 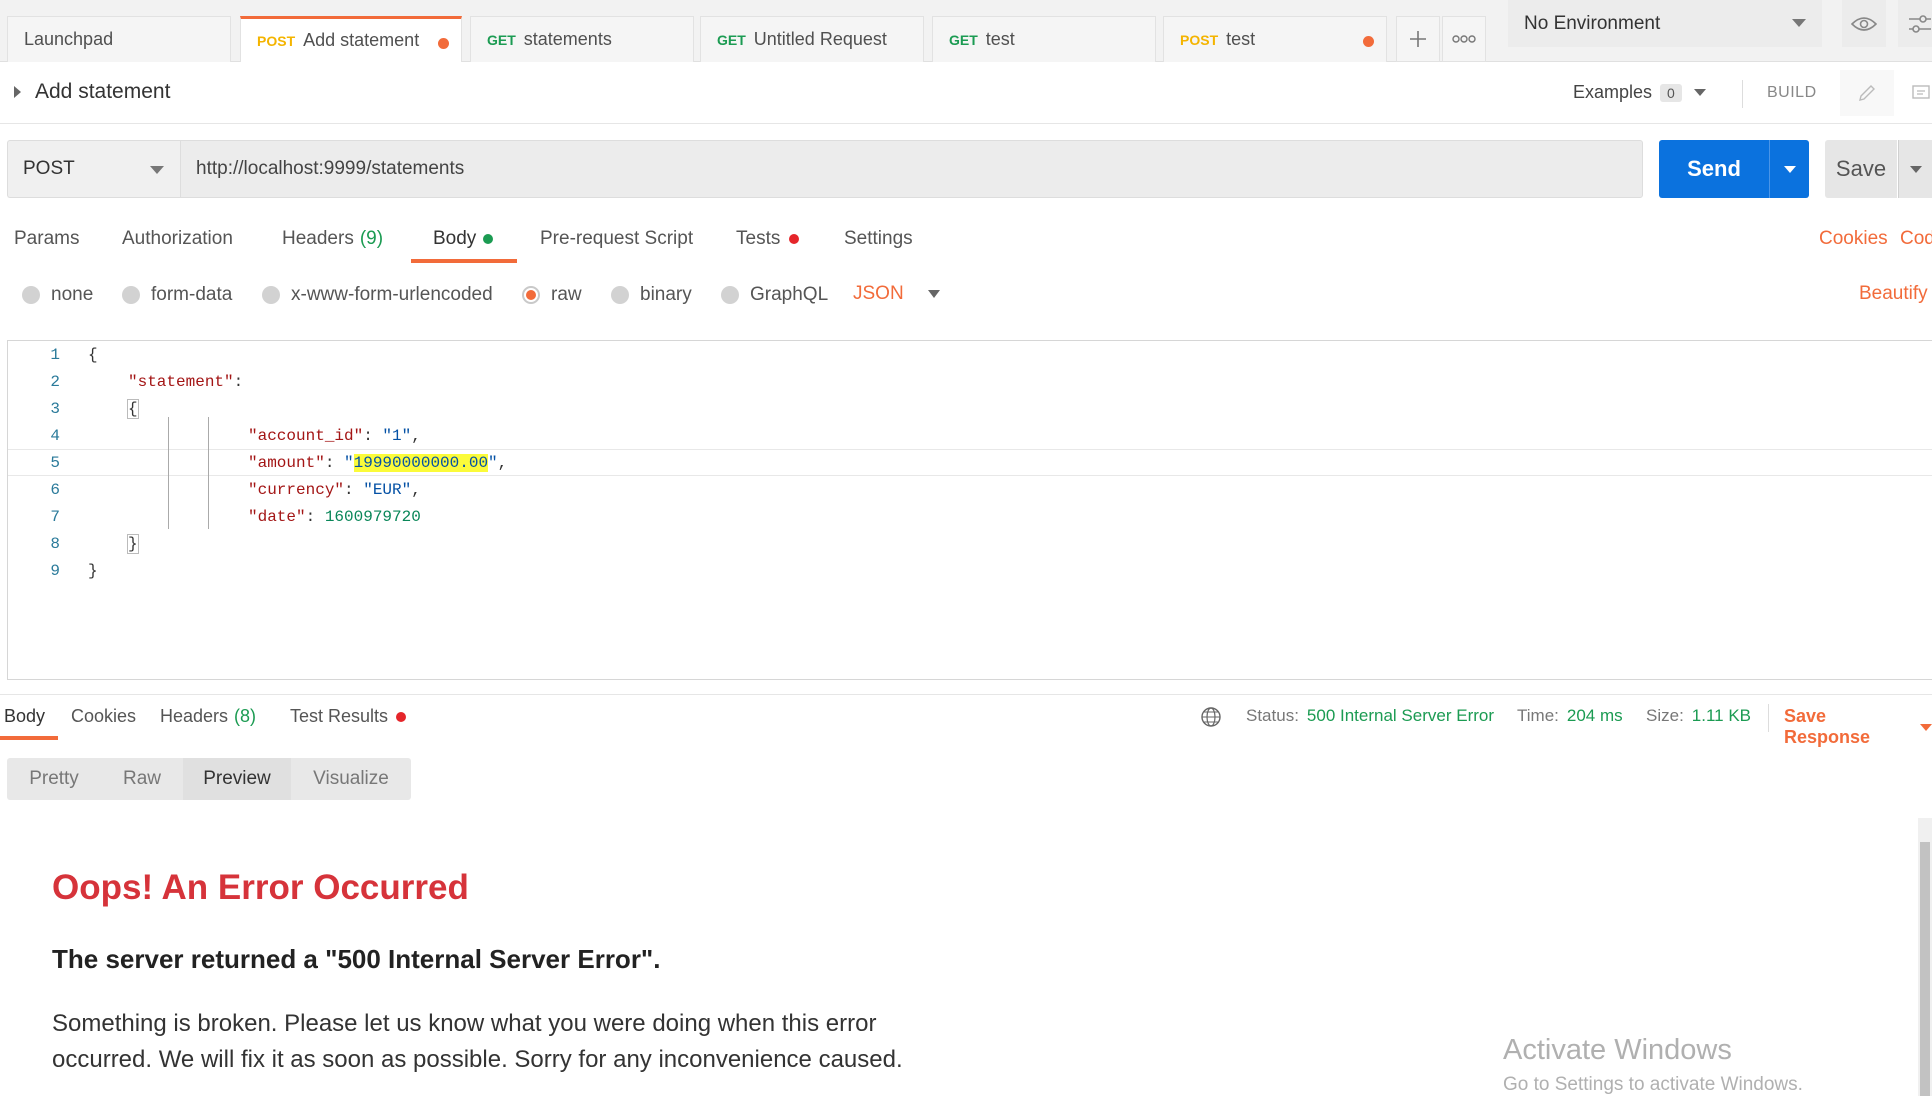 I want to click on radio-raw: raw, so click(x=552, y=295).